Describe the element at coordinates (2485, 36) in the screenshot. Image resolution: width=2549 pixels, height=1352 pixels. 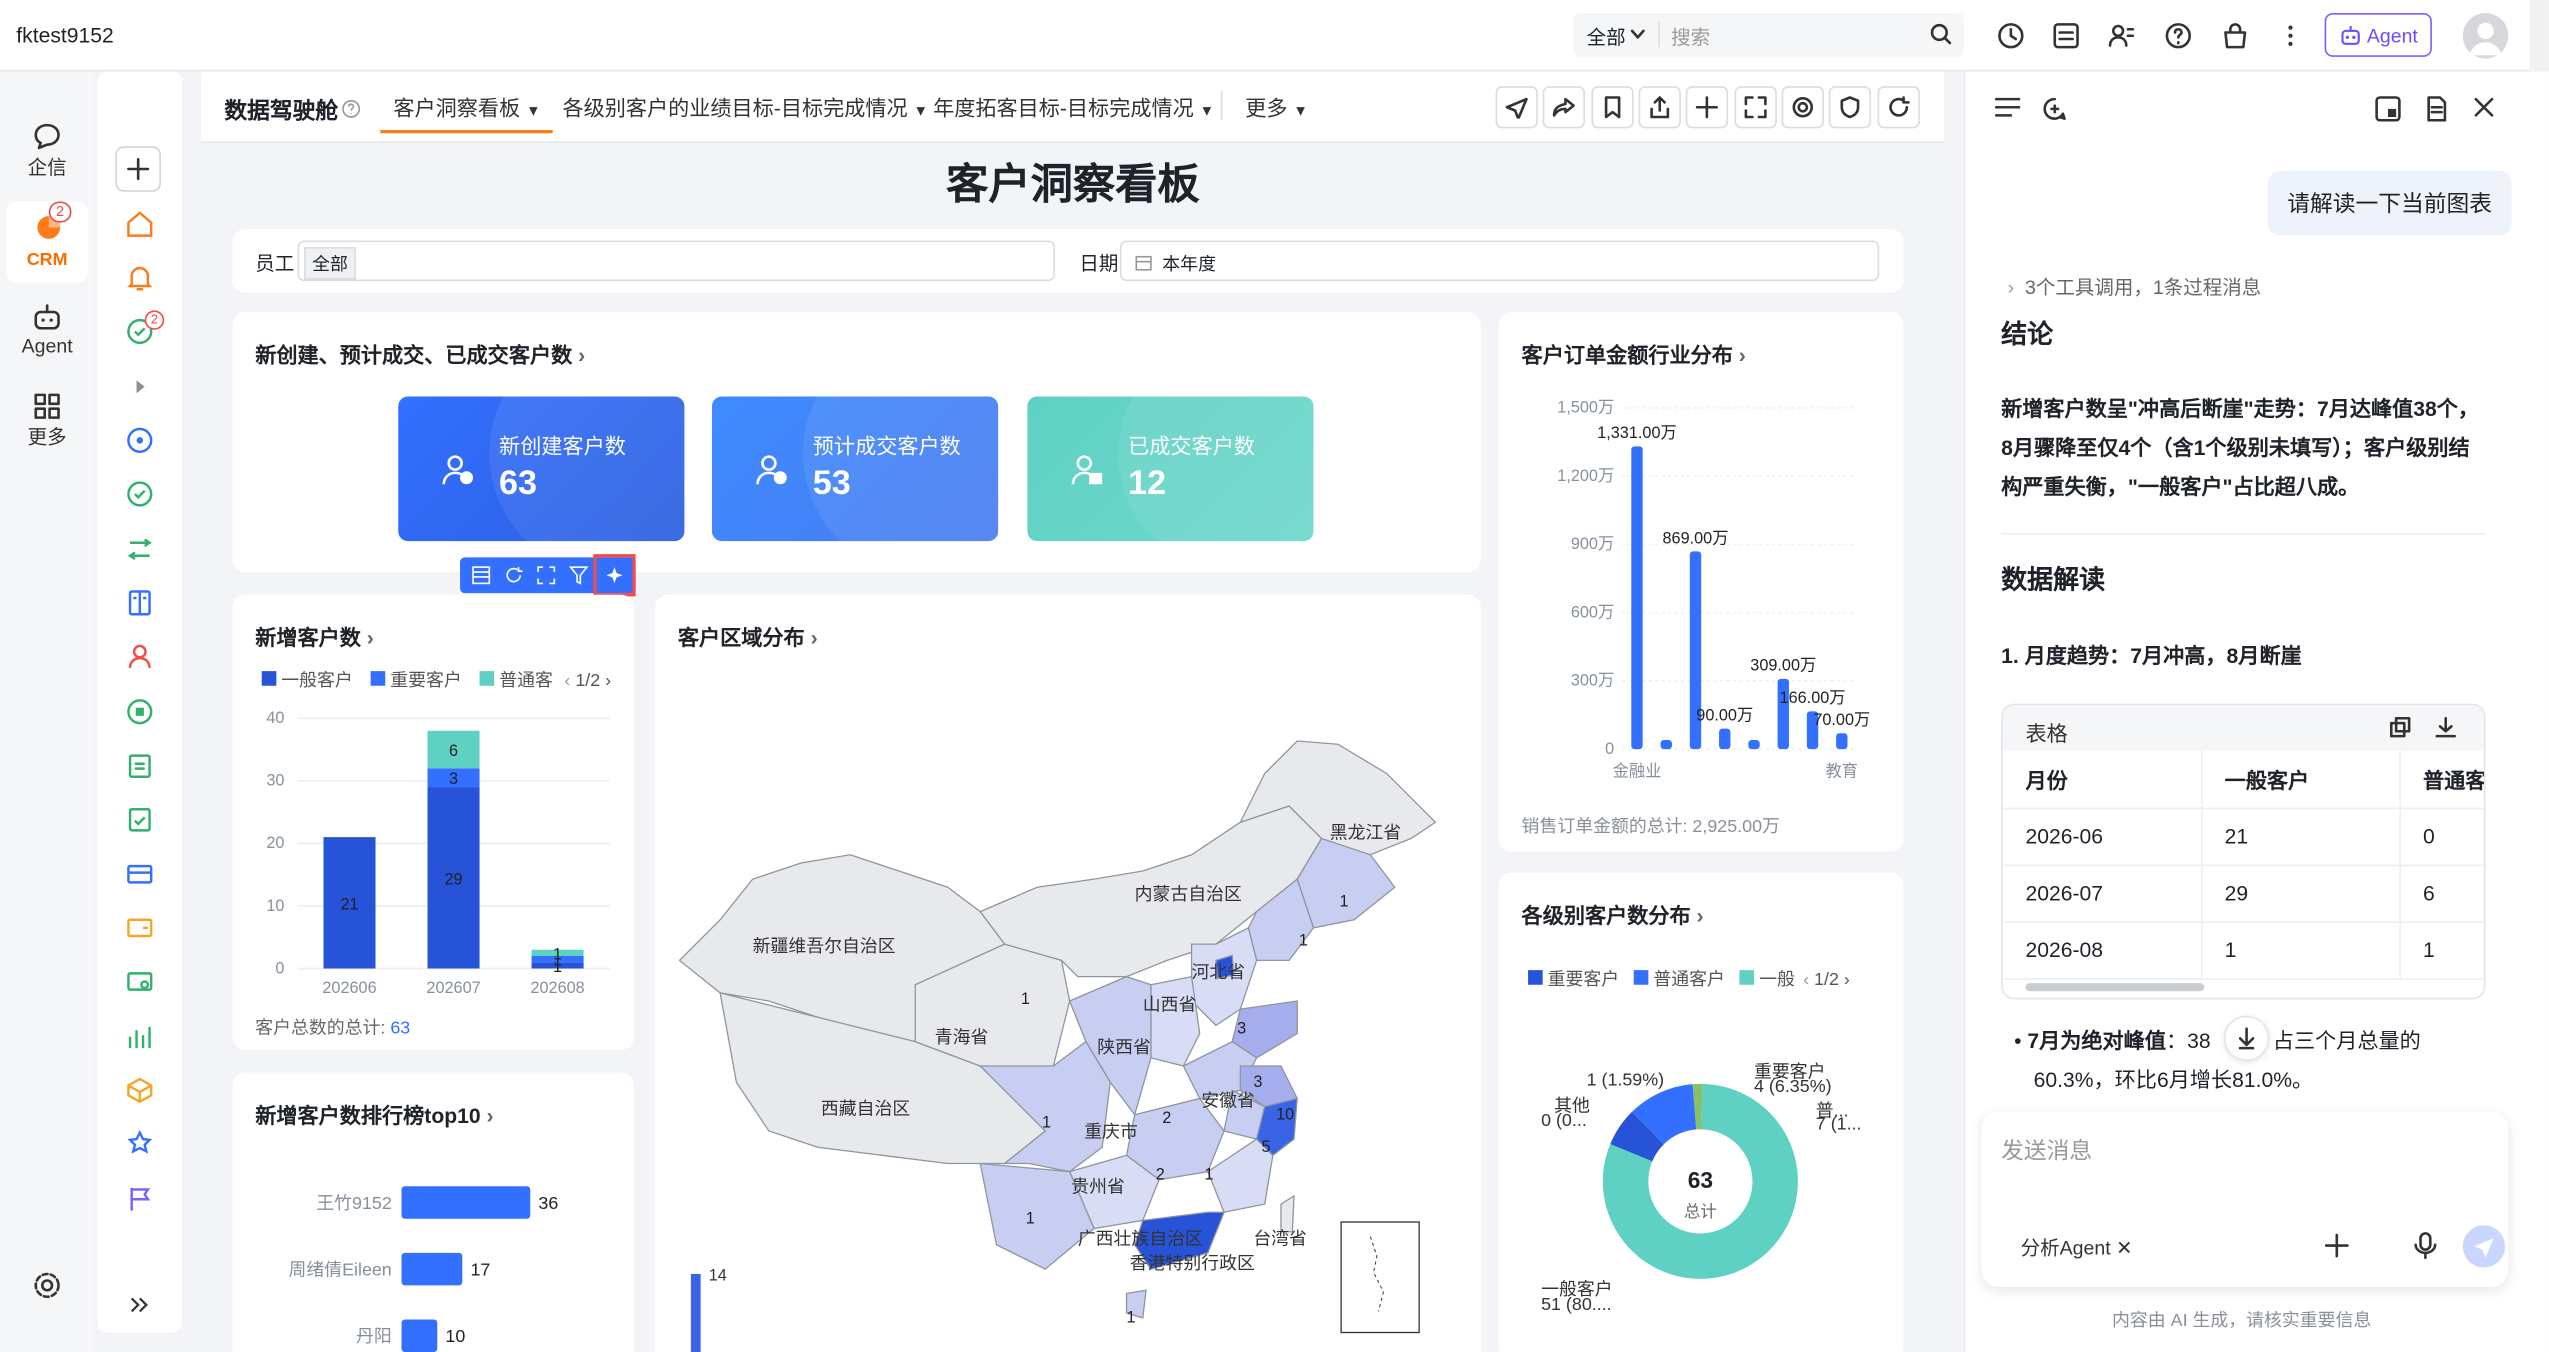
I see `avatar` at that location.